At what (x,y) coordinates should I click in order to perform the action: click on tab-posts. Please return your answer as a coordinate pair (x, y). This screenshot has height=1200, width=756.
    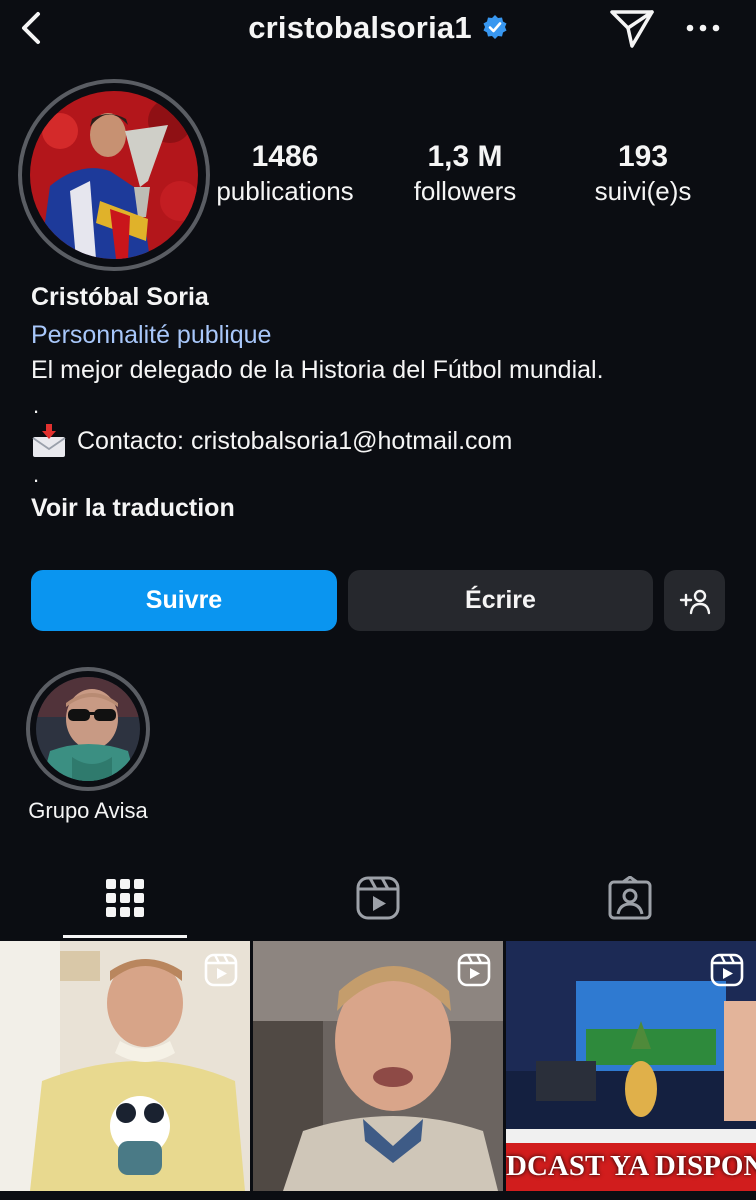
    Looking at the image, I should click on (125, 898).